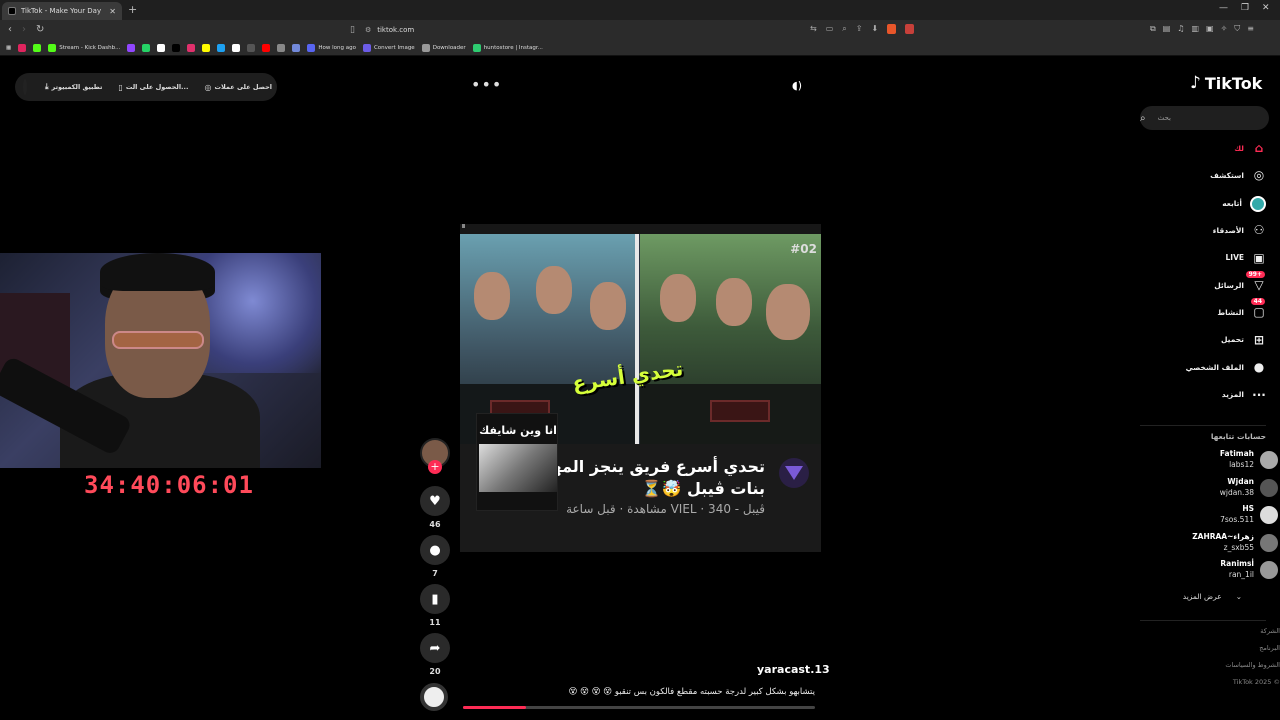 The width and height of the screenshot is (1280, 720). I want to click on tiktok-logo: ♪ TikTok, so click(1226, 83).